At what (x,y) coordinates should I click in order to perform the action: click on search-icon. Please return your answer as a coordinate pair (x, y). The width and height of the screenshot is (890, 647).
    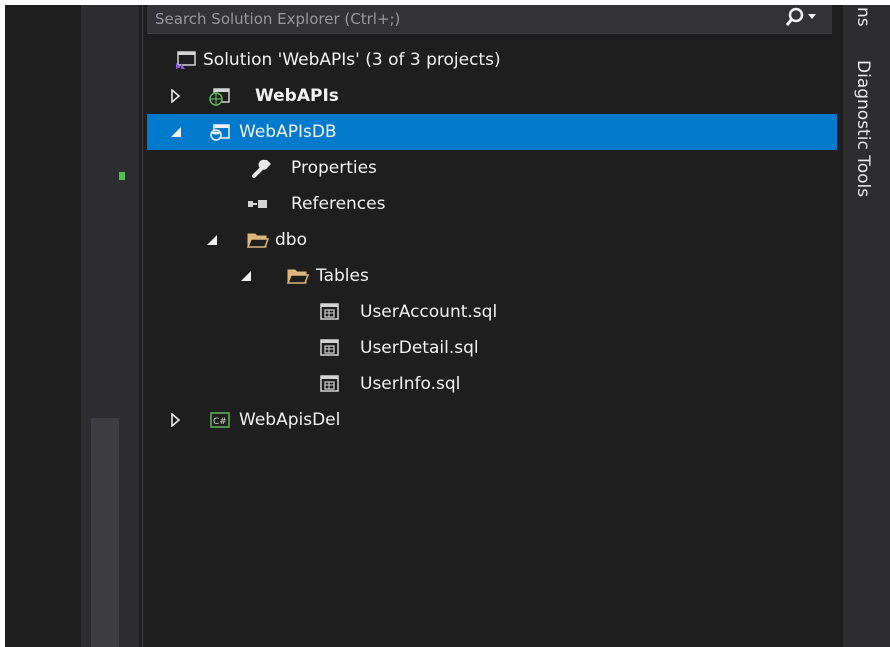
    Looking at the image, I should click on (802, 18).